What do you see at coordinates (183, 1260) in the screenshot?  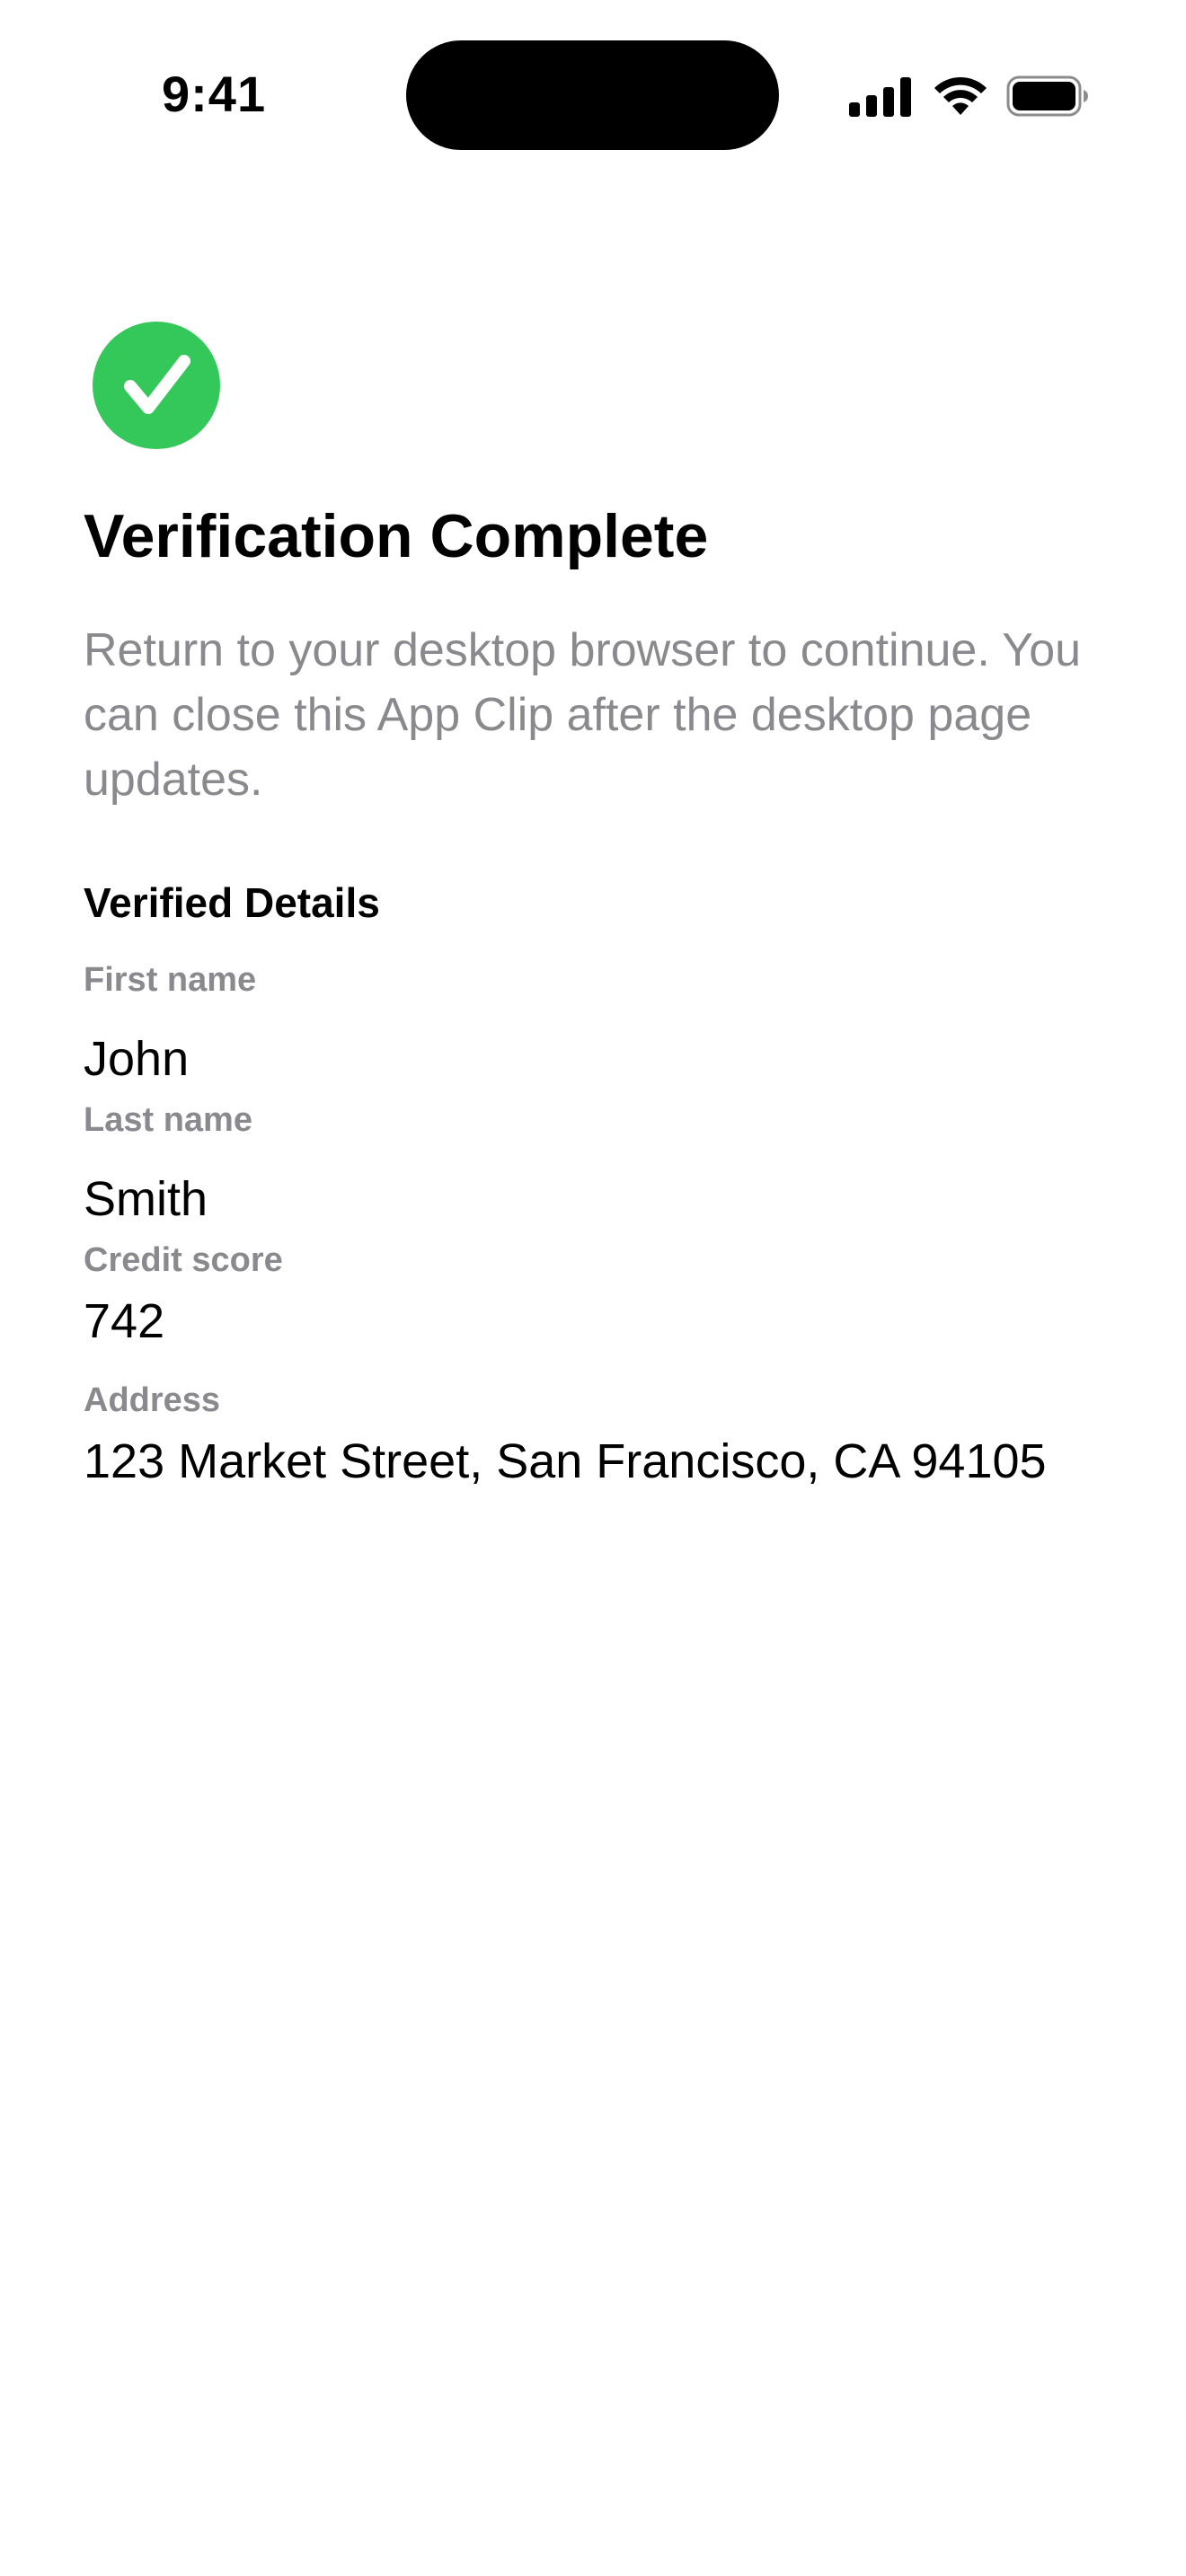 I see `credit-score-label: Credit score` at bounding box center [183, 1260].